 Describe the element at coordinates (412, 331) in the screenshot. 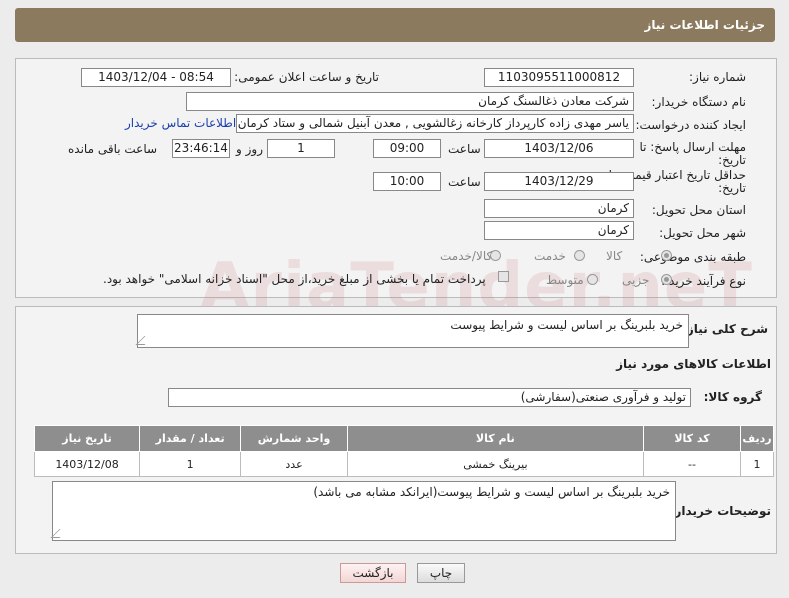

I see `desc-textarea: خرید بلبرینگ بر اساس لیست و شرایط پیوست` at that location.